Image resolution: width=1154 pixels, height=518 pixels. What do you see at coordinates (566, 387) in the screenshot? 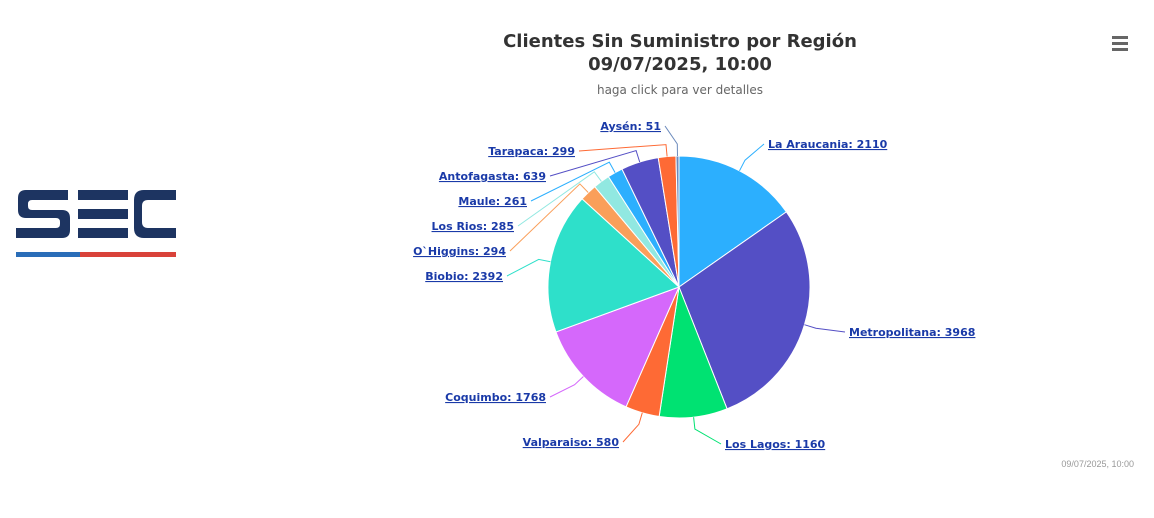
I see `connector-coquimbo` at bounding box center [566, 387].